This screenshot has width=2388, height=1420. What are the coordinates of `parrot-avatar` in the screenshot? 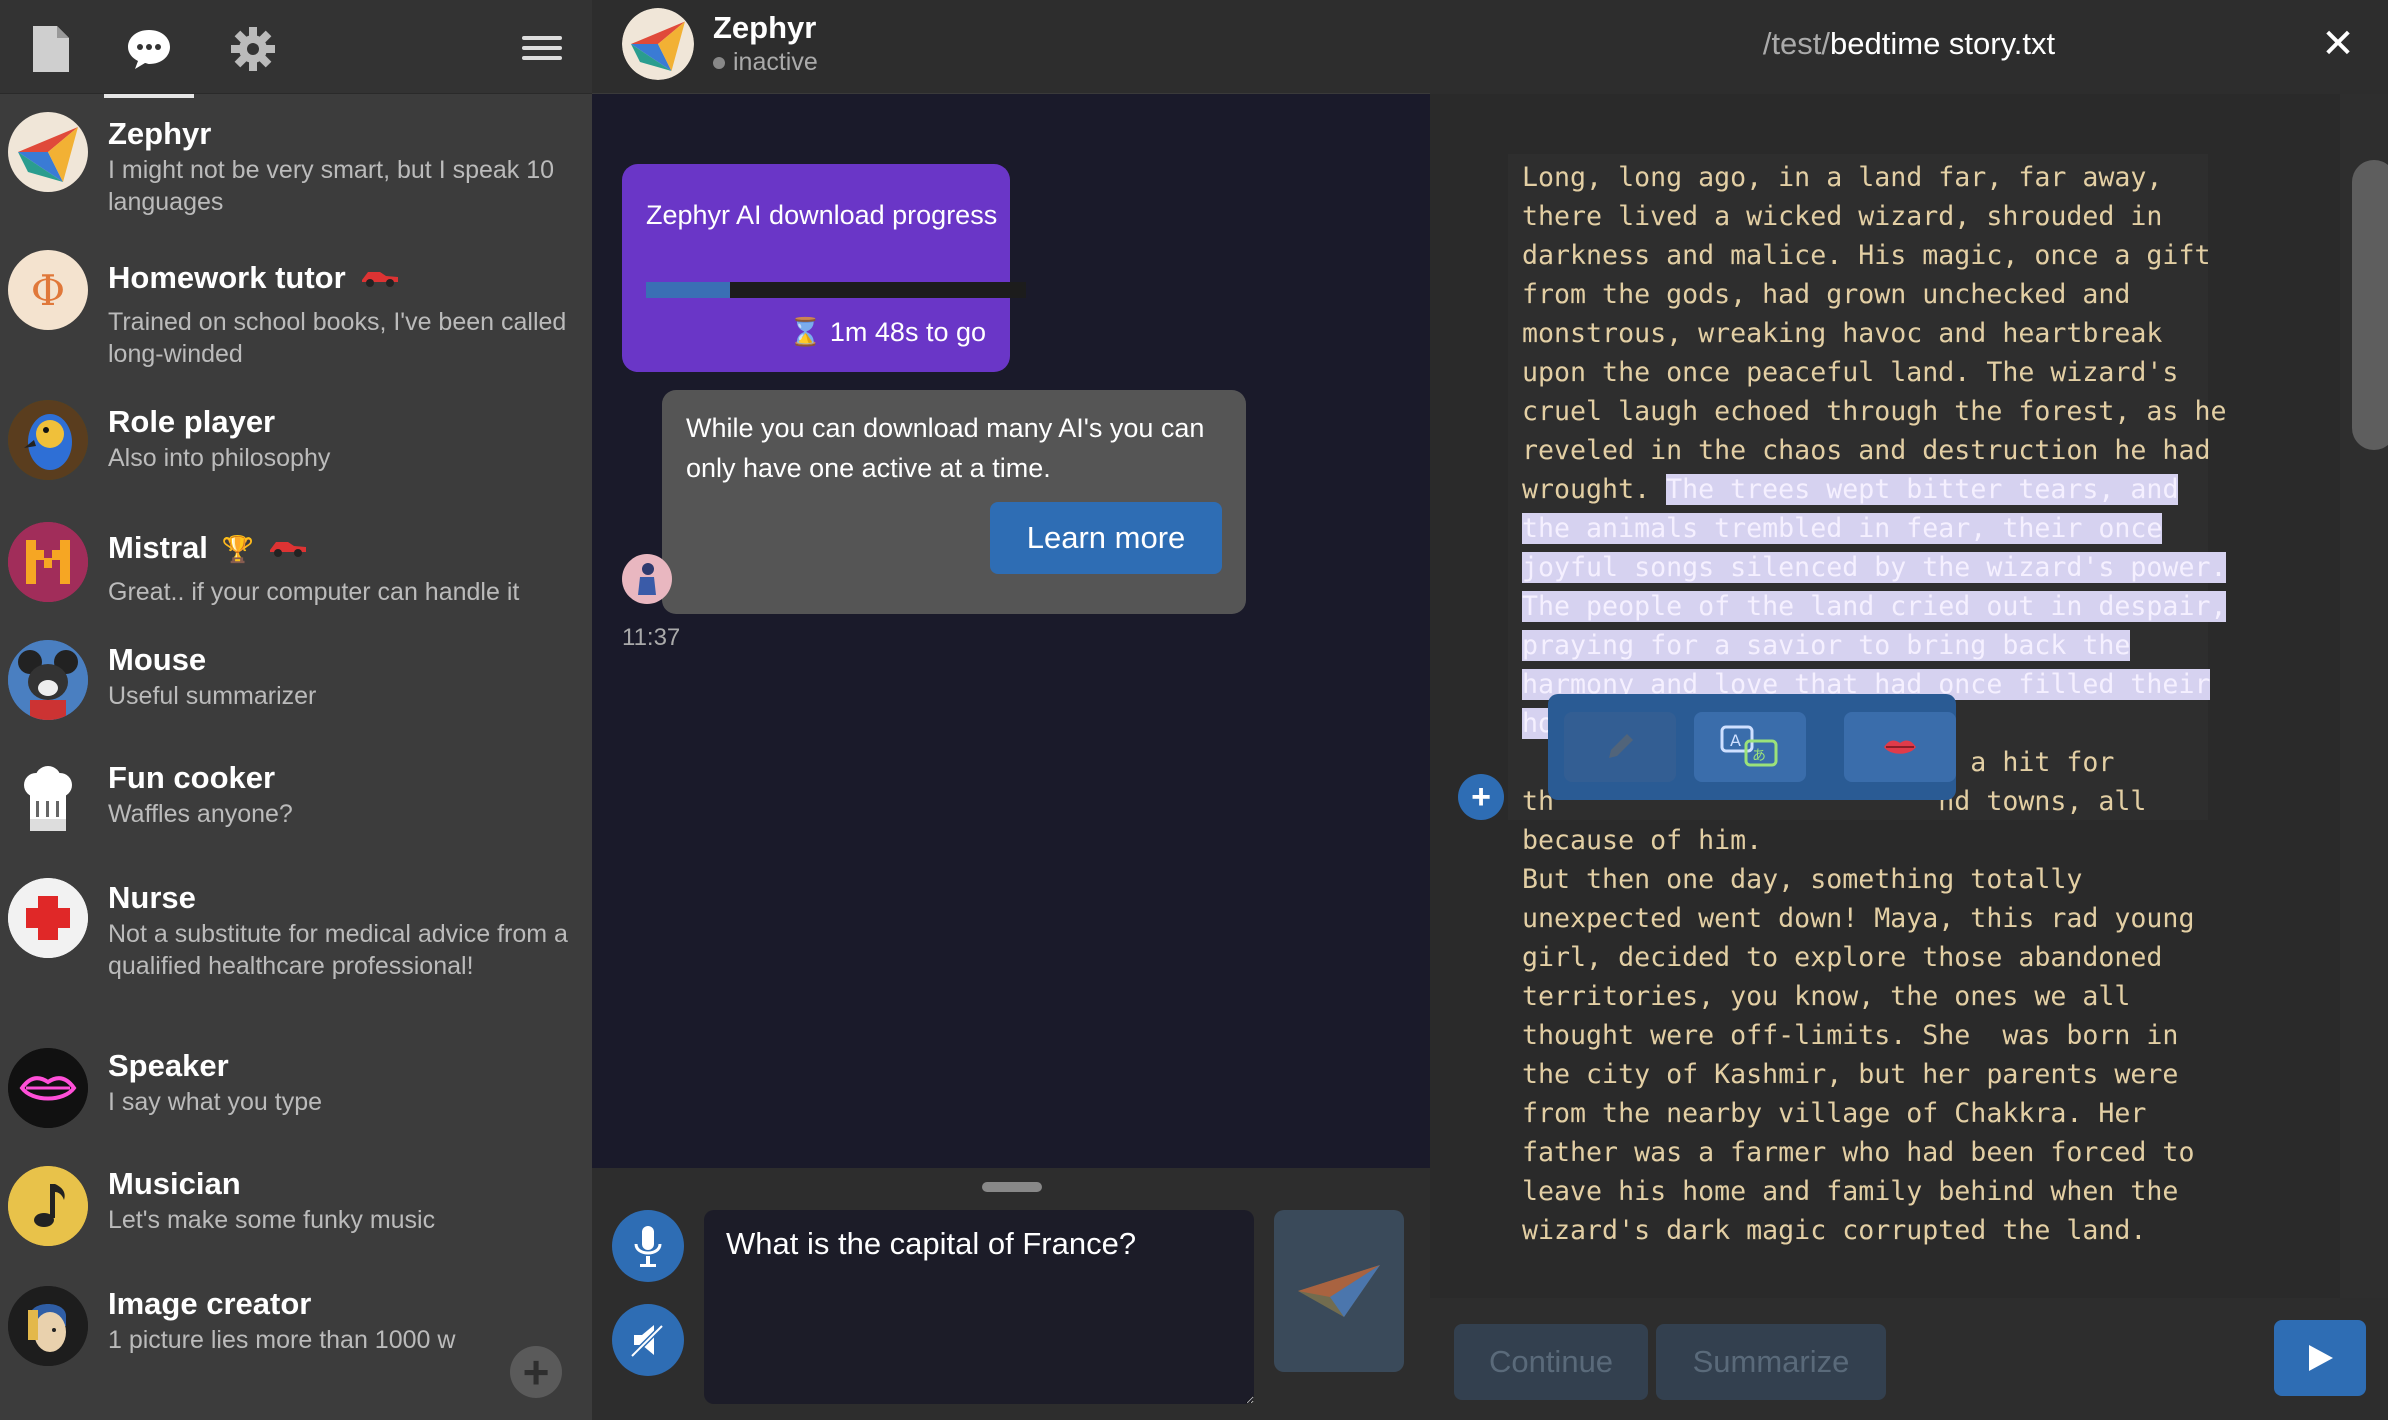 It's located at (48, 440).